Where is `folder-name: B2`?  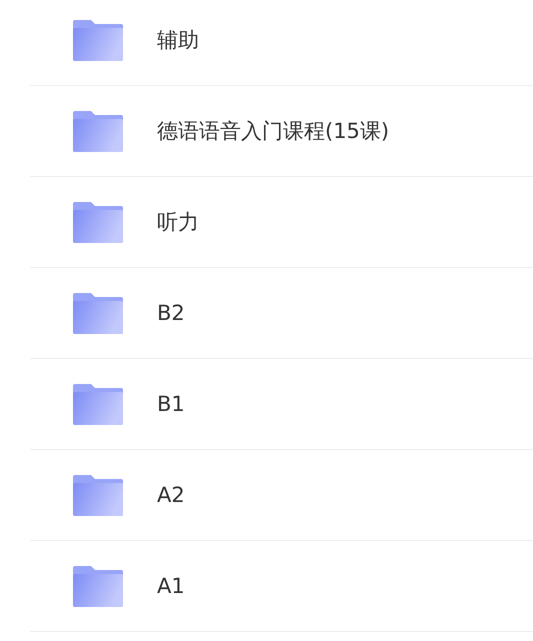 folder-name: B2 is located at coordinates (171, 313).